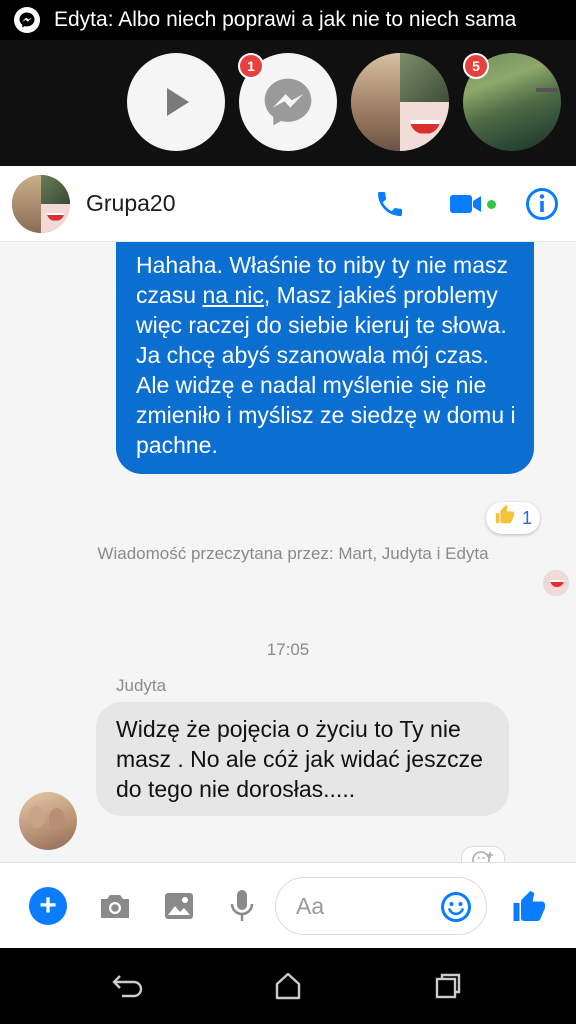  I want to click on like-button, so click(530, 906).